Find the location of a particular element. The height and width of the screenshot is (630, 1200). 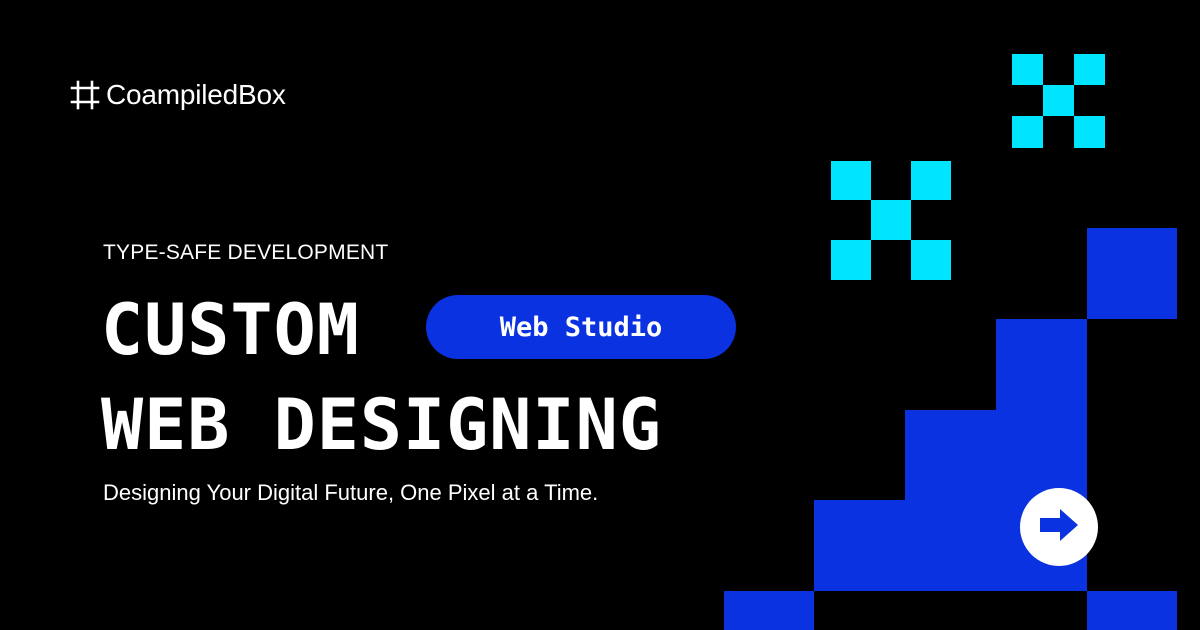

badge-label: Web Studio is located at coordinates (581, 327).